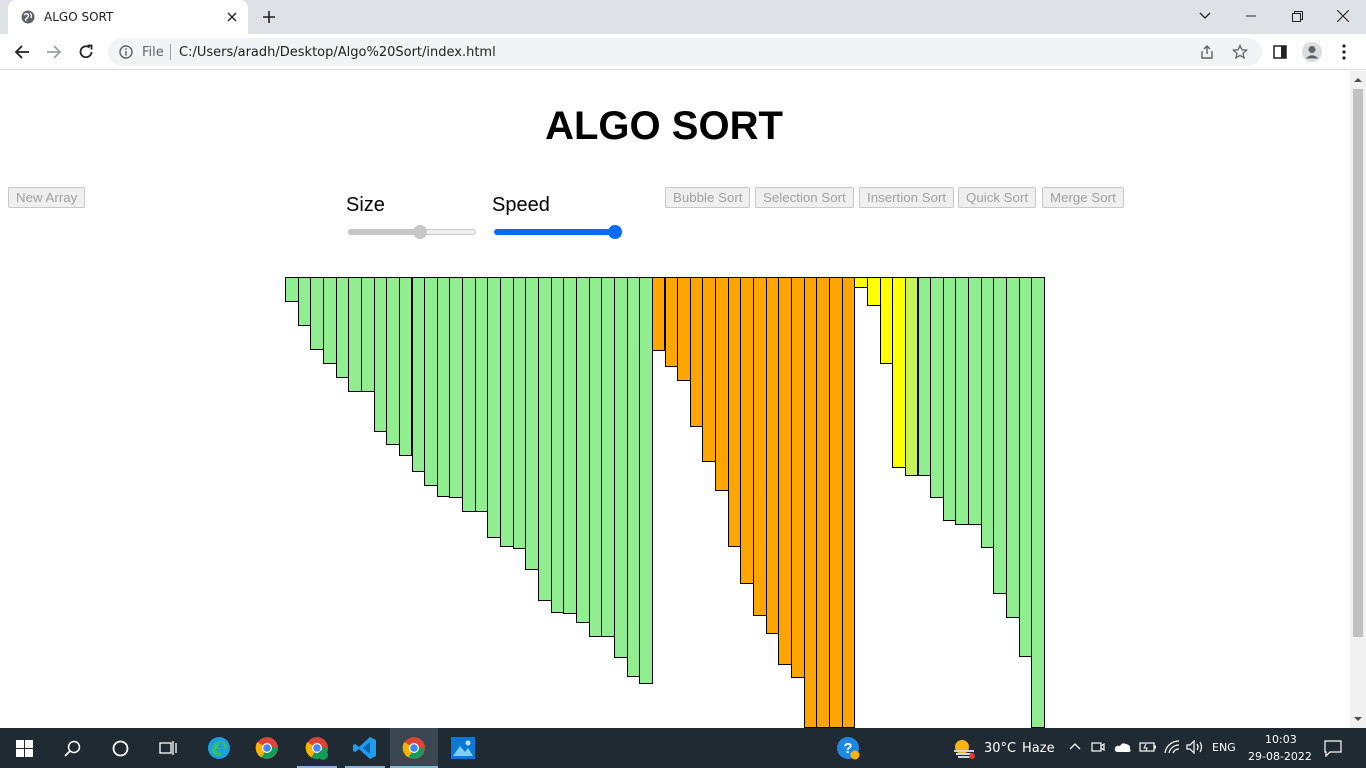  Describe the element at coordinates (997, 197) in the screenshot. I see `quick-sort-button: Quick Sort` at that location.